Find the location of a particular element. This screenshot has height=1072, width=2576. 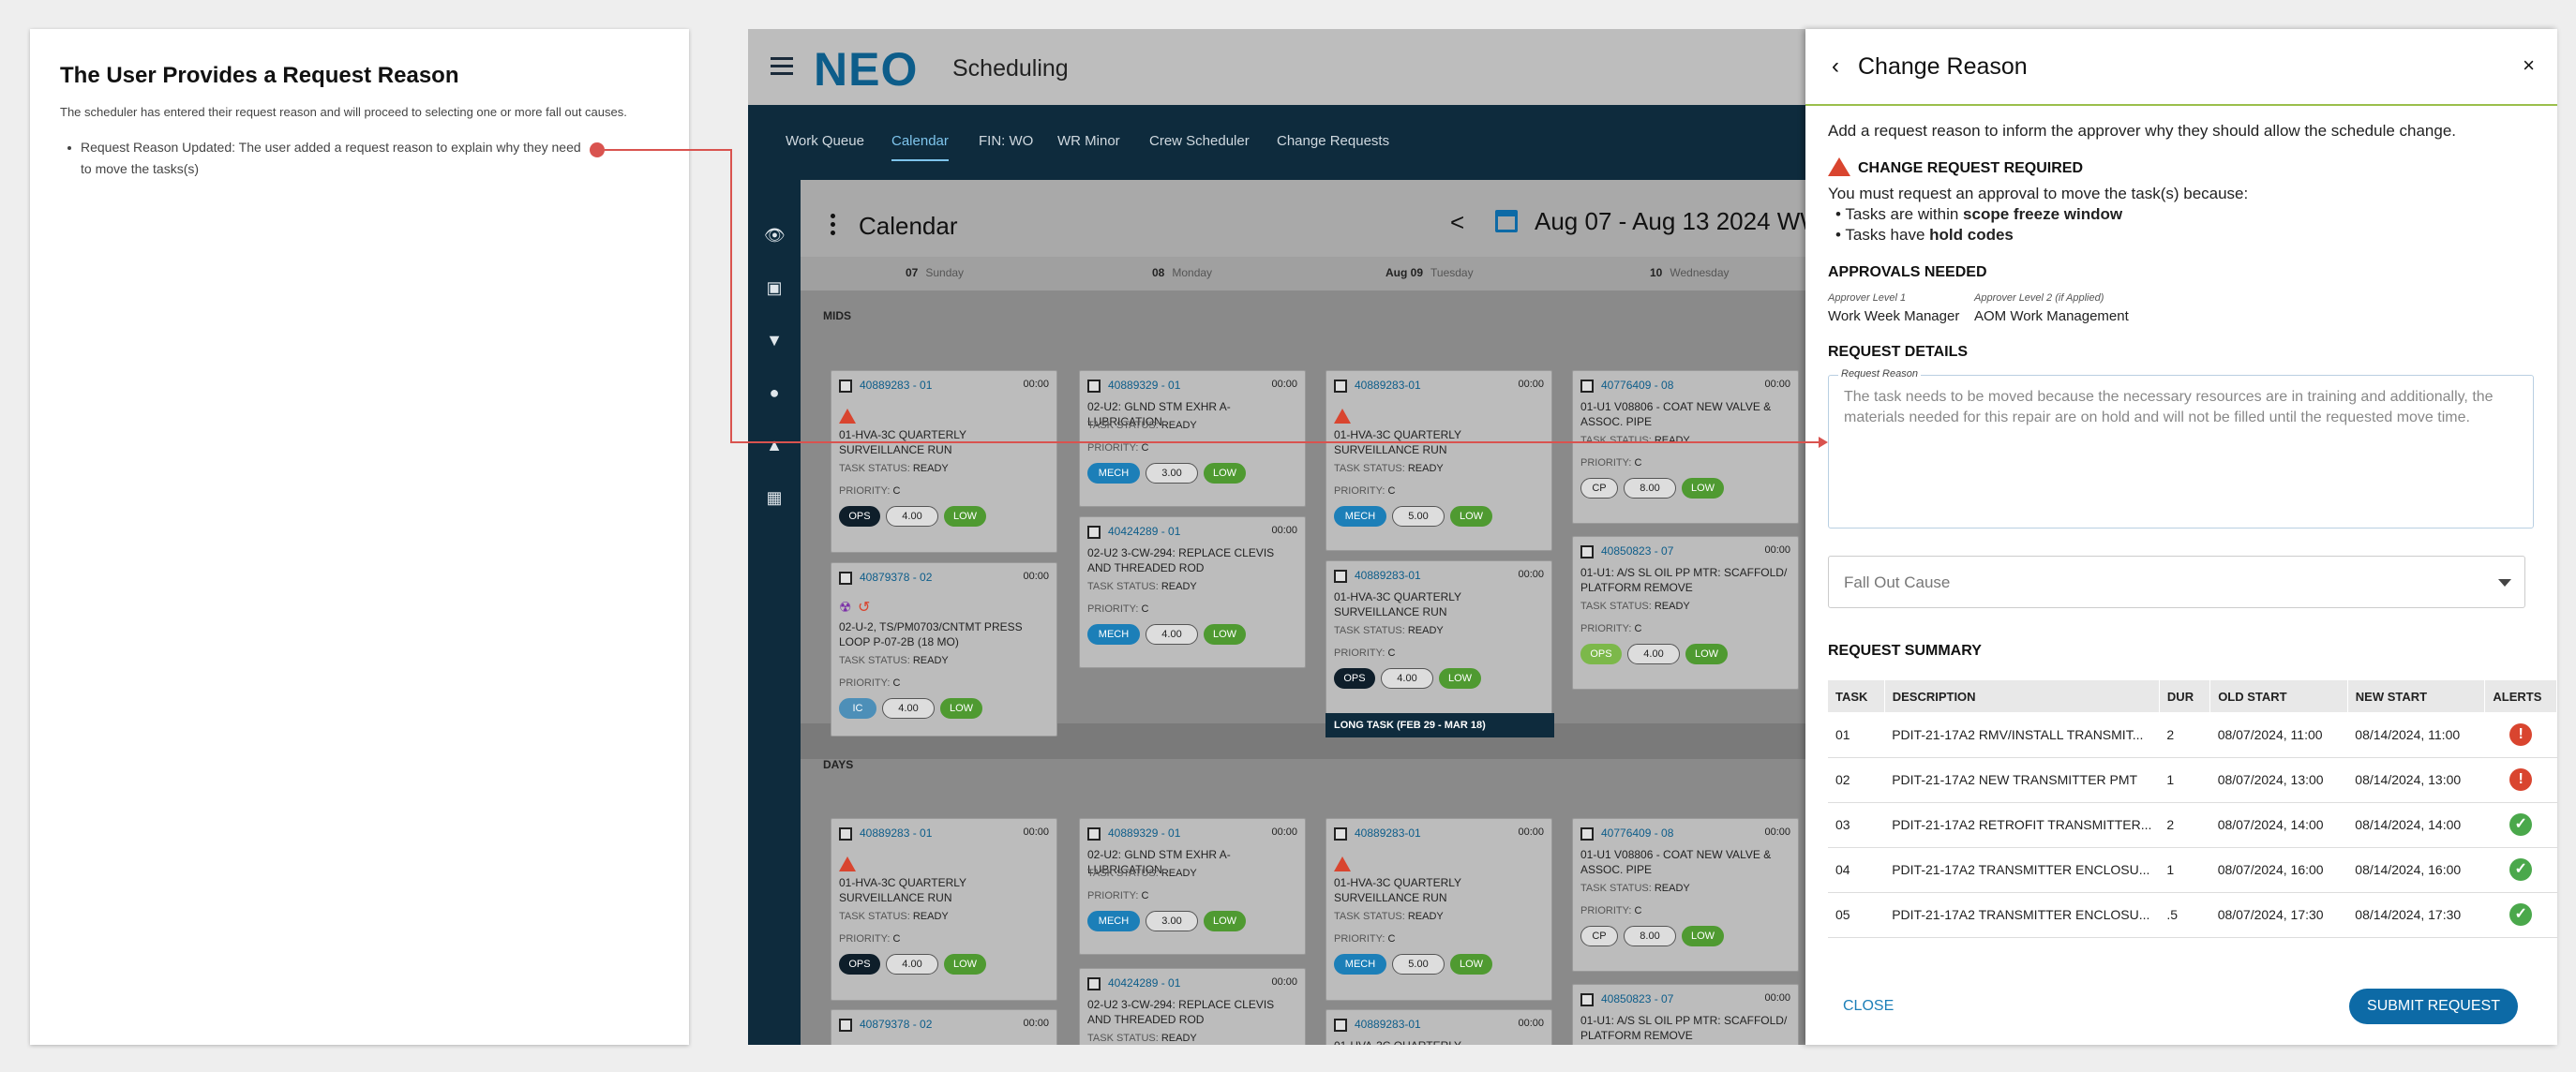

tab-fin-wo: FIN: WO is located at coordinates (1006, 141).